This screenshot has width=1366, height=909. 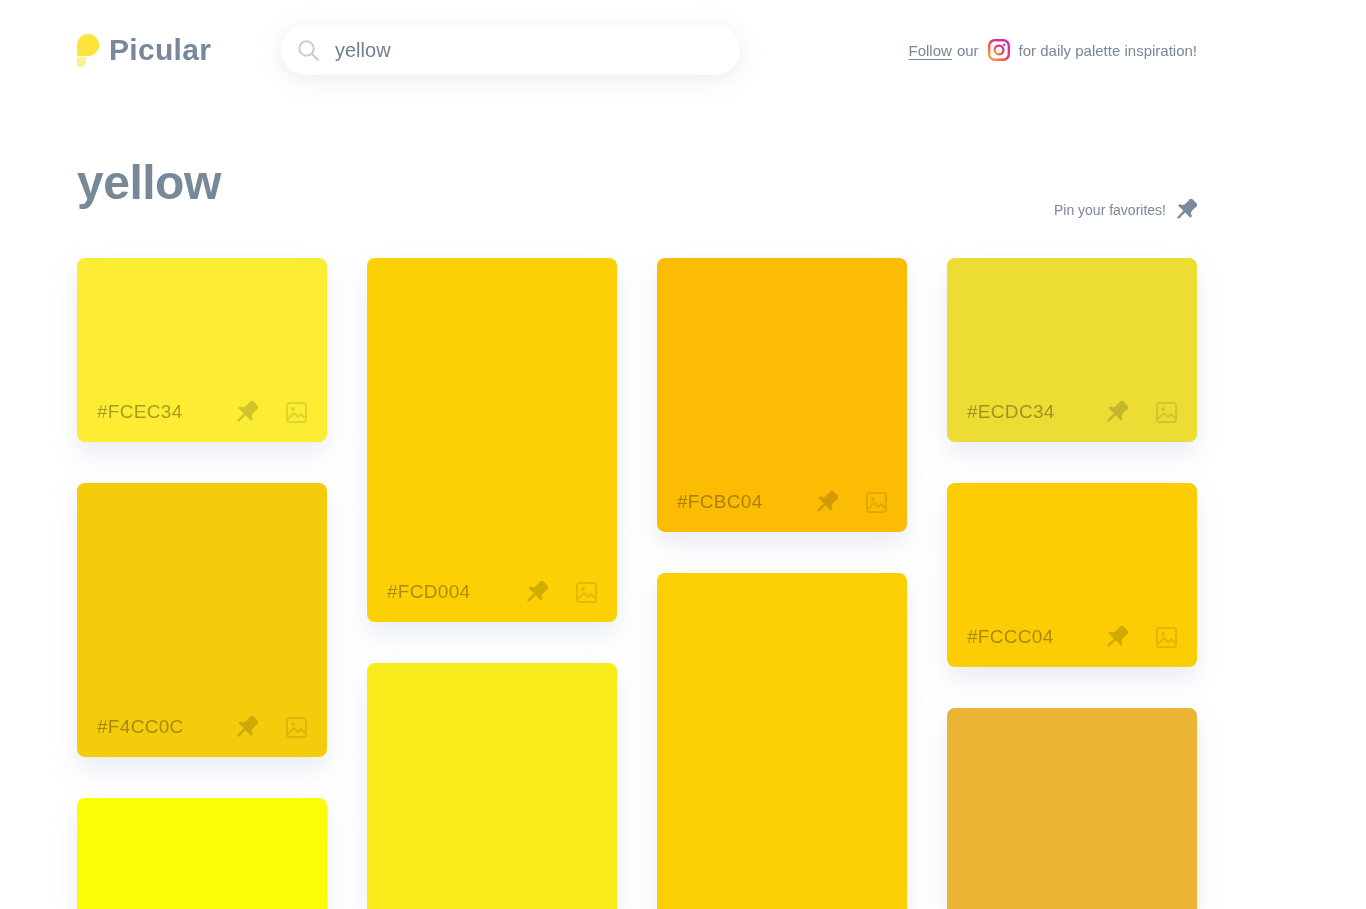 What do you see at coordinates (782, 395) in the screenshot?
I see `color-card: #FCBC04` at bounding box center [782, 395].